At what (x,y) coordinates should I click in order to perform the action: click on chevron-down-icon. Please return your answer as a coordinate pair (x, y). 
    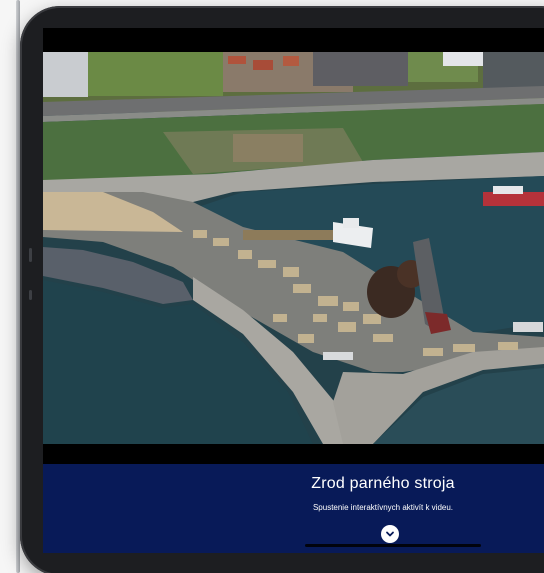
    Looking at the image, I should click on (390, 534).